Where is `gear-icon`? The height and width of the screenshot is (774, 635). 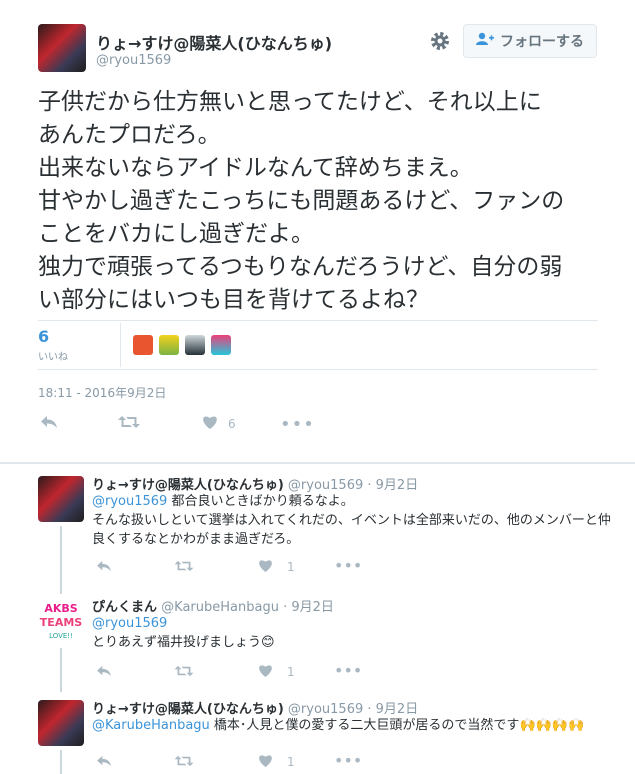
gear-icon is located at coordinates (440, 41).